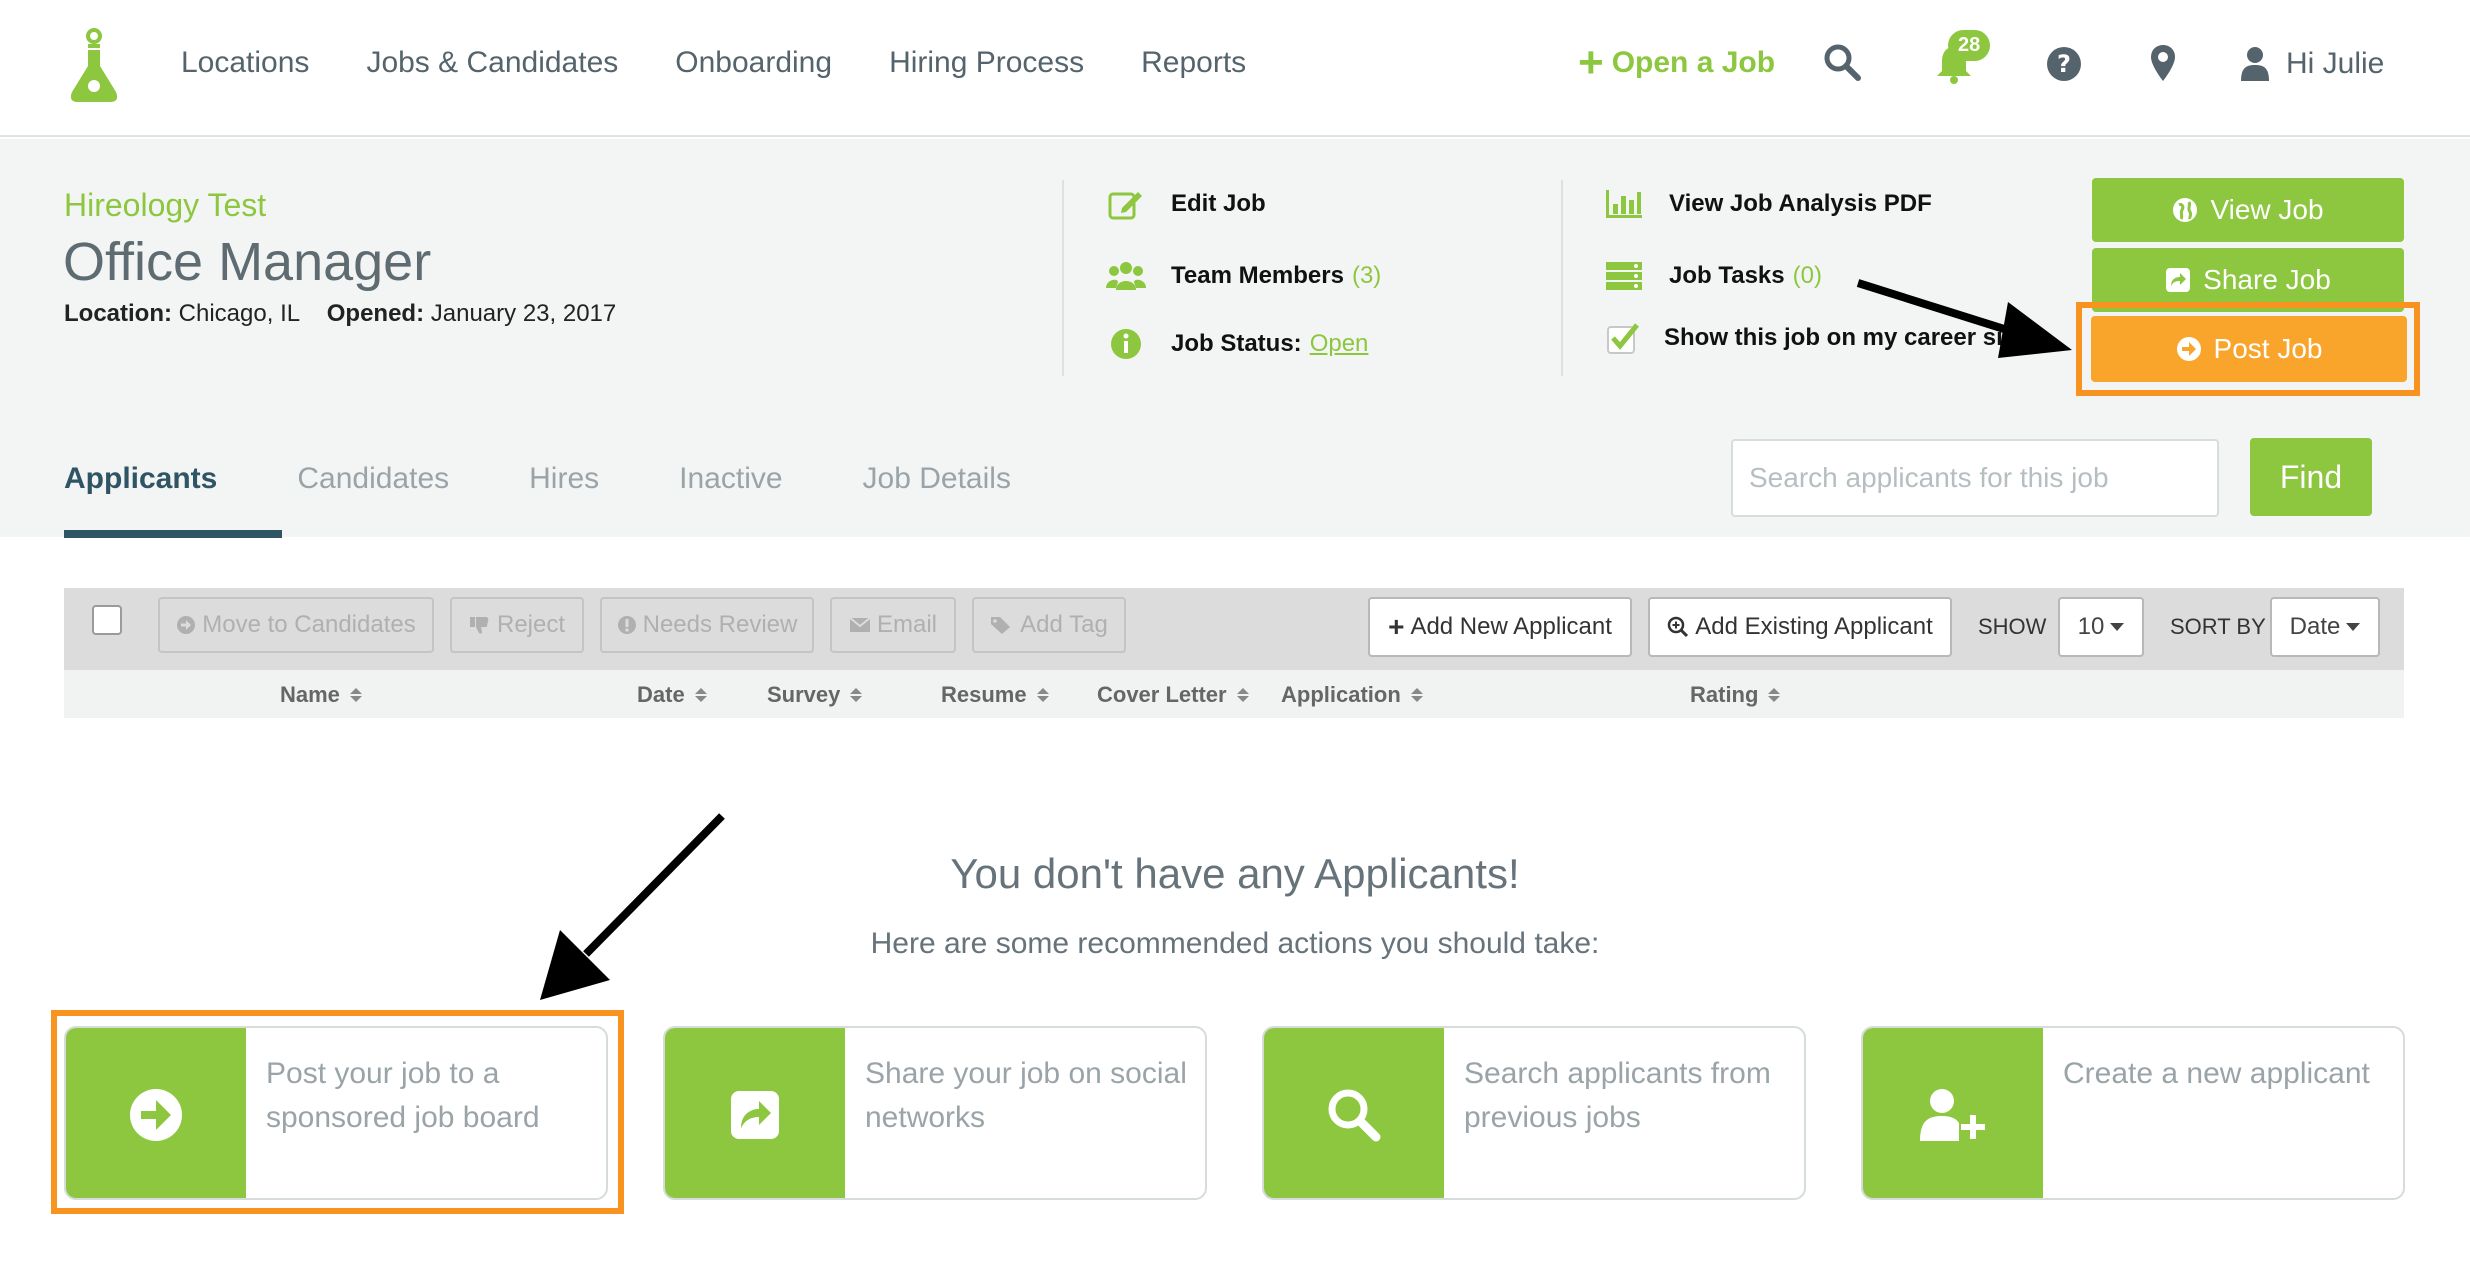  What do you see at coordinates (239, 313) in the screenshot?
I see `location-value: Chicago, IL` at bounding box center [239, 313].